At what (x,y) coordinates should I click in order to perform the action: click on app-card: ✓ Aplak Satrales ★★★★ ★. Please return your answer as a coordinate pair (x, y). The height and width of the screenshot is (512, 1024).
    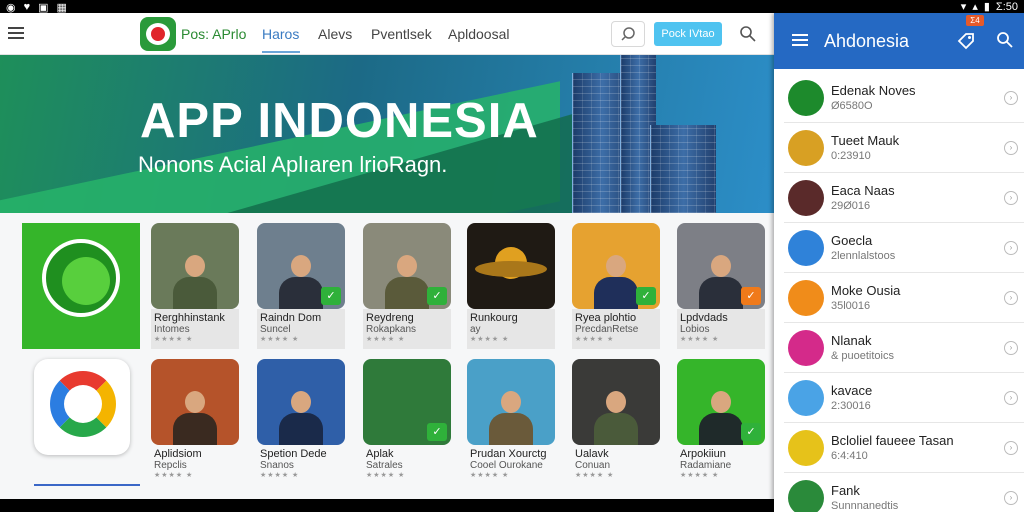
    Looking at the image, I should click on (408, 422).